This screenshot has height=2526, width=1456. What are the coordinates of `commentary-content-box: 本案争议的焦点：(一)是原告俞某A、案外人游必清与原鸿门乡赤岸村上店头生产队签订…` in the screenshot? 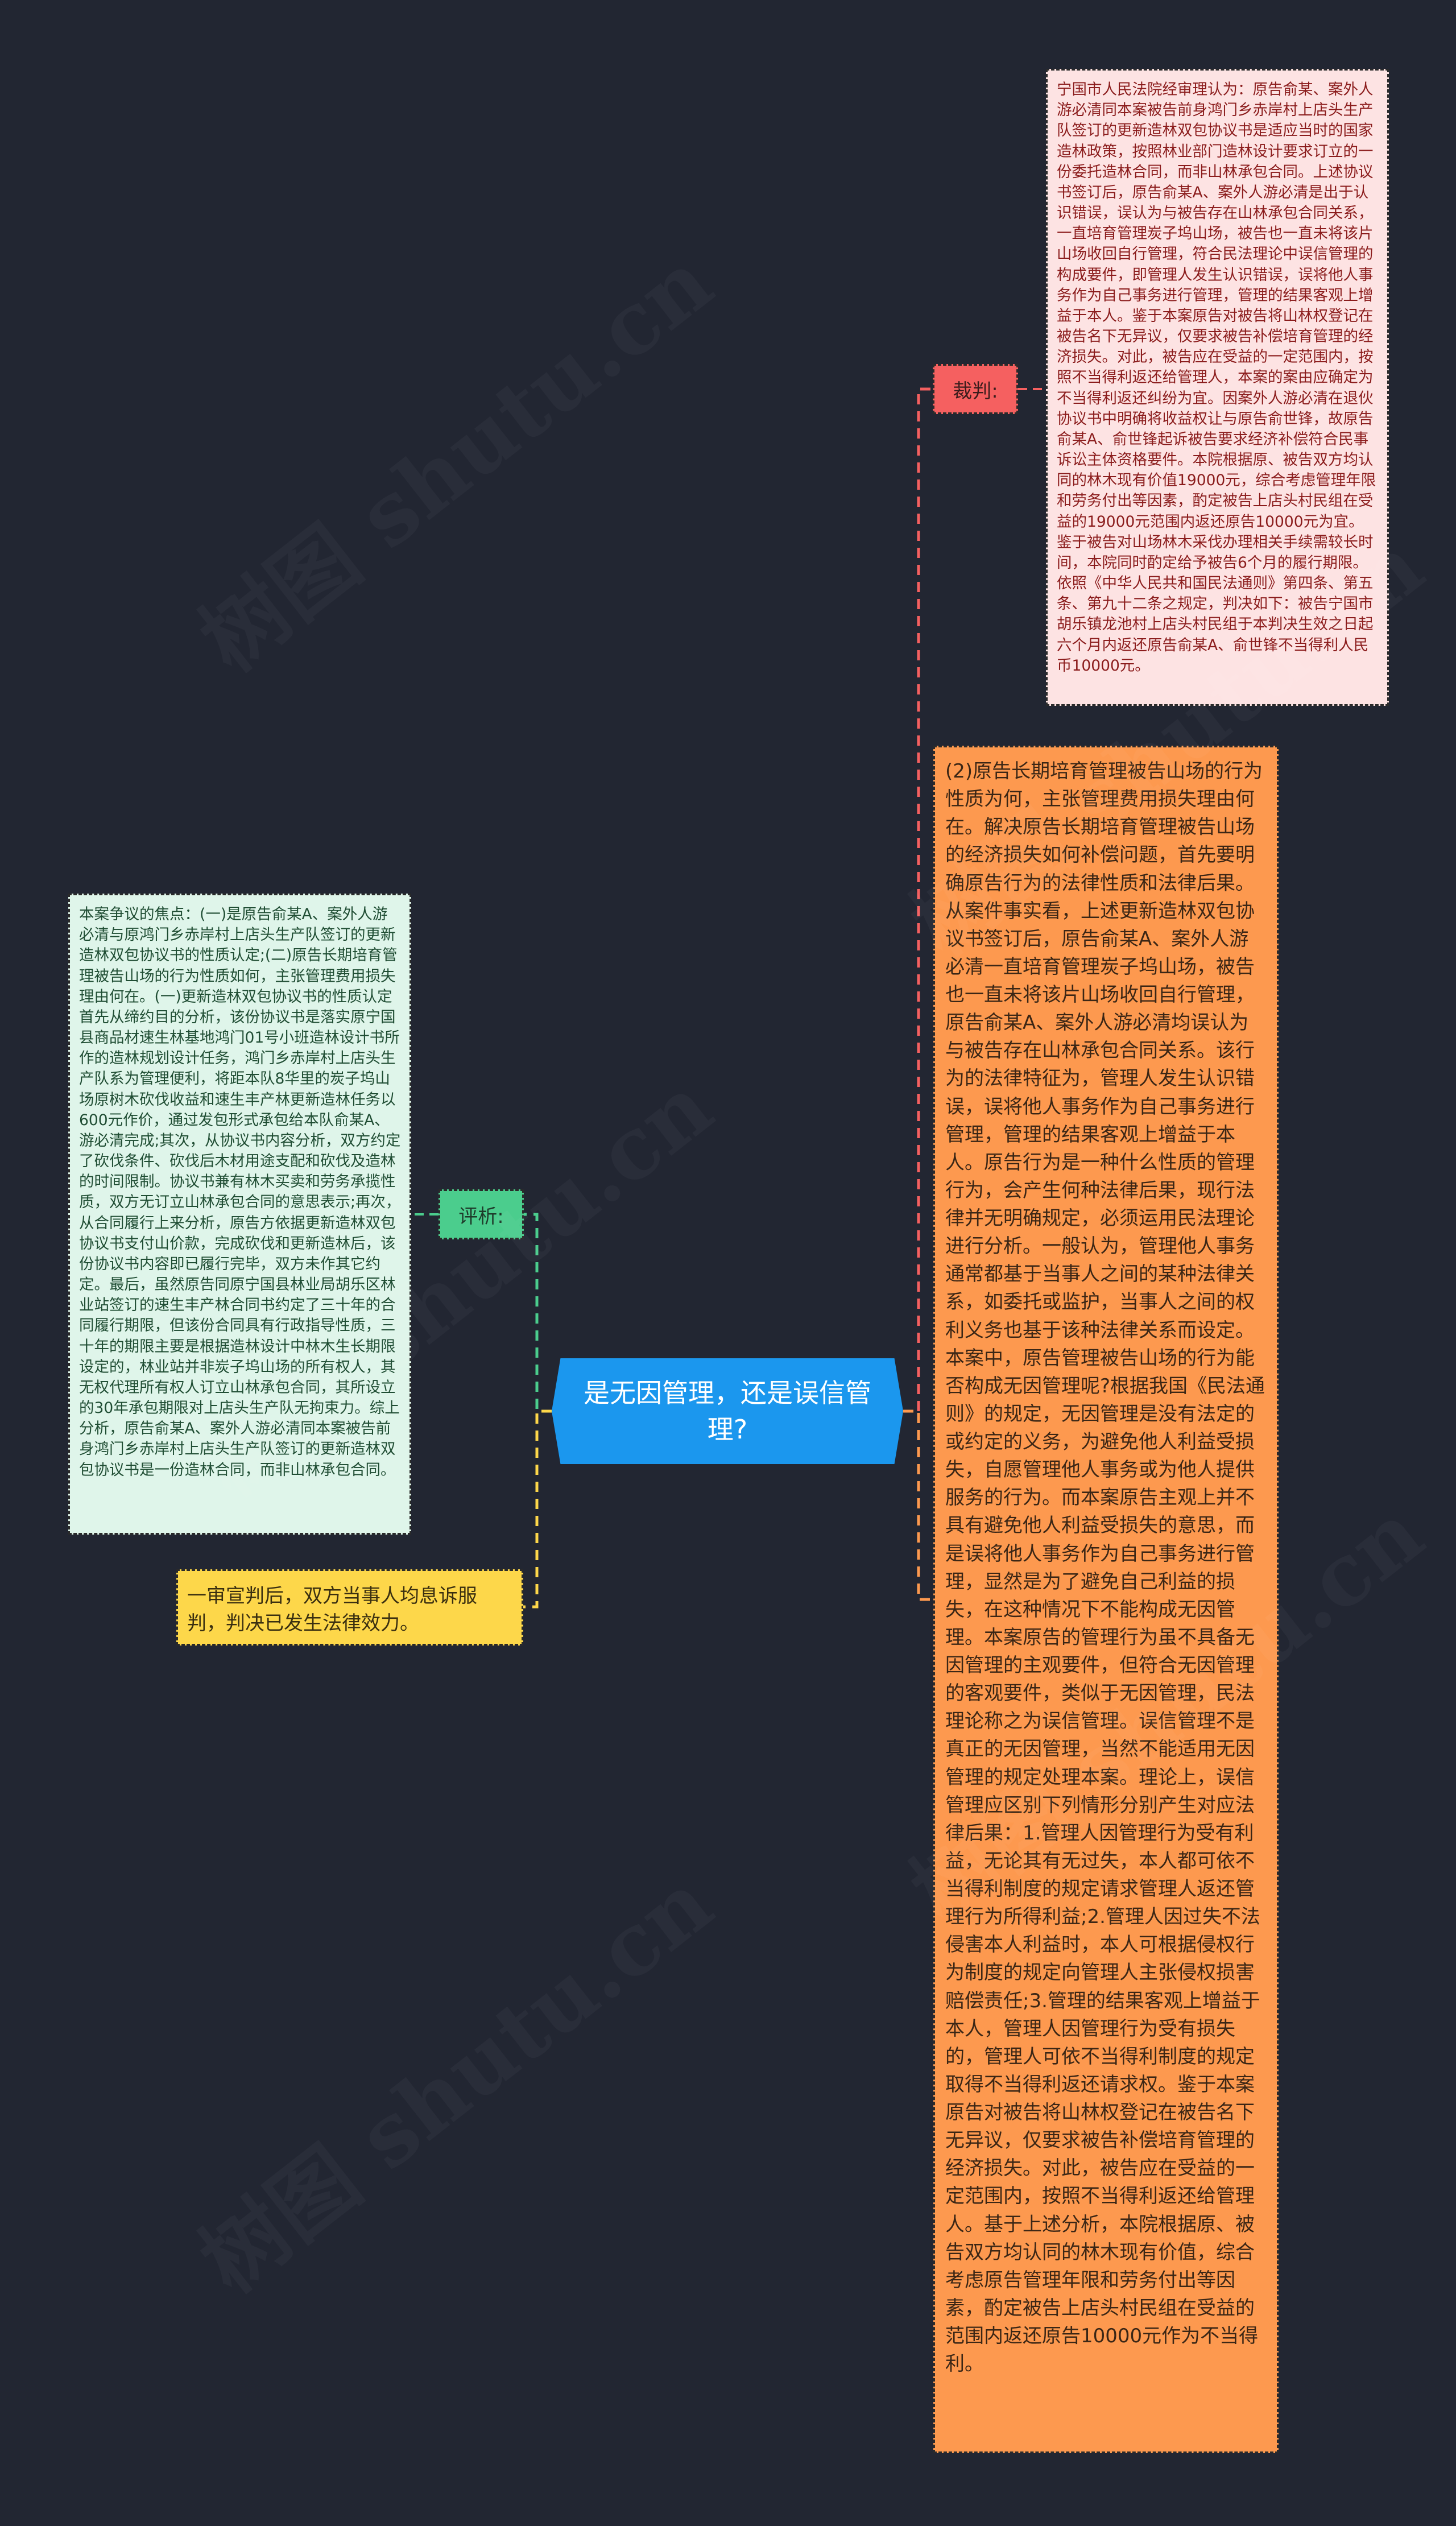 It's located at (239, 1214).